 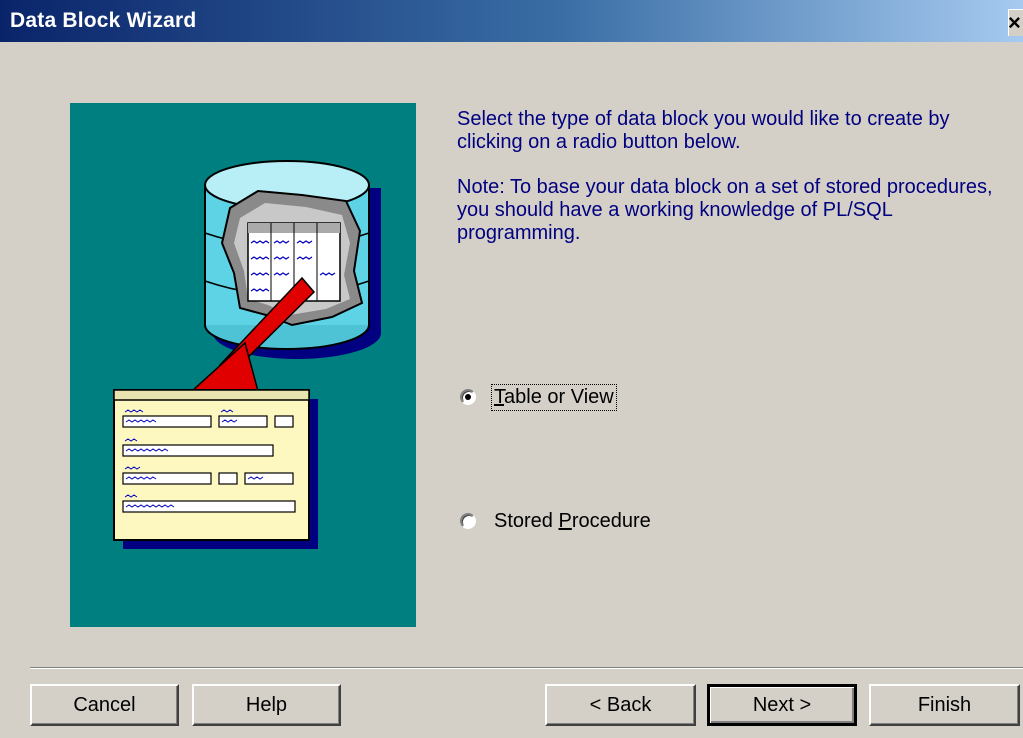 I want to click on button-separator, so click(x=526, y=668).